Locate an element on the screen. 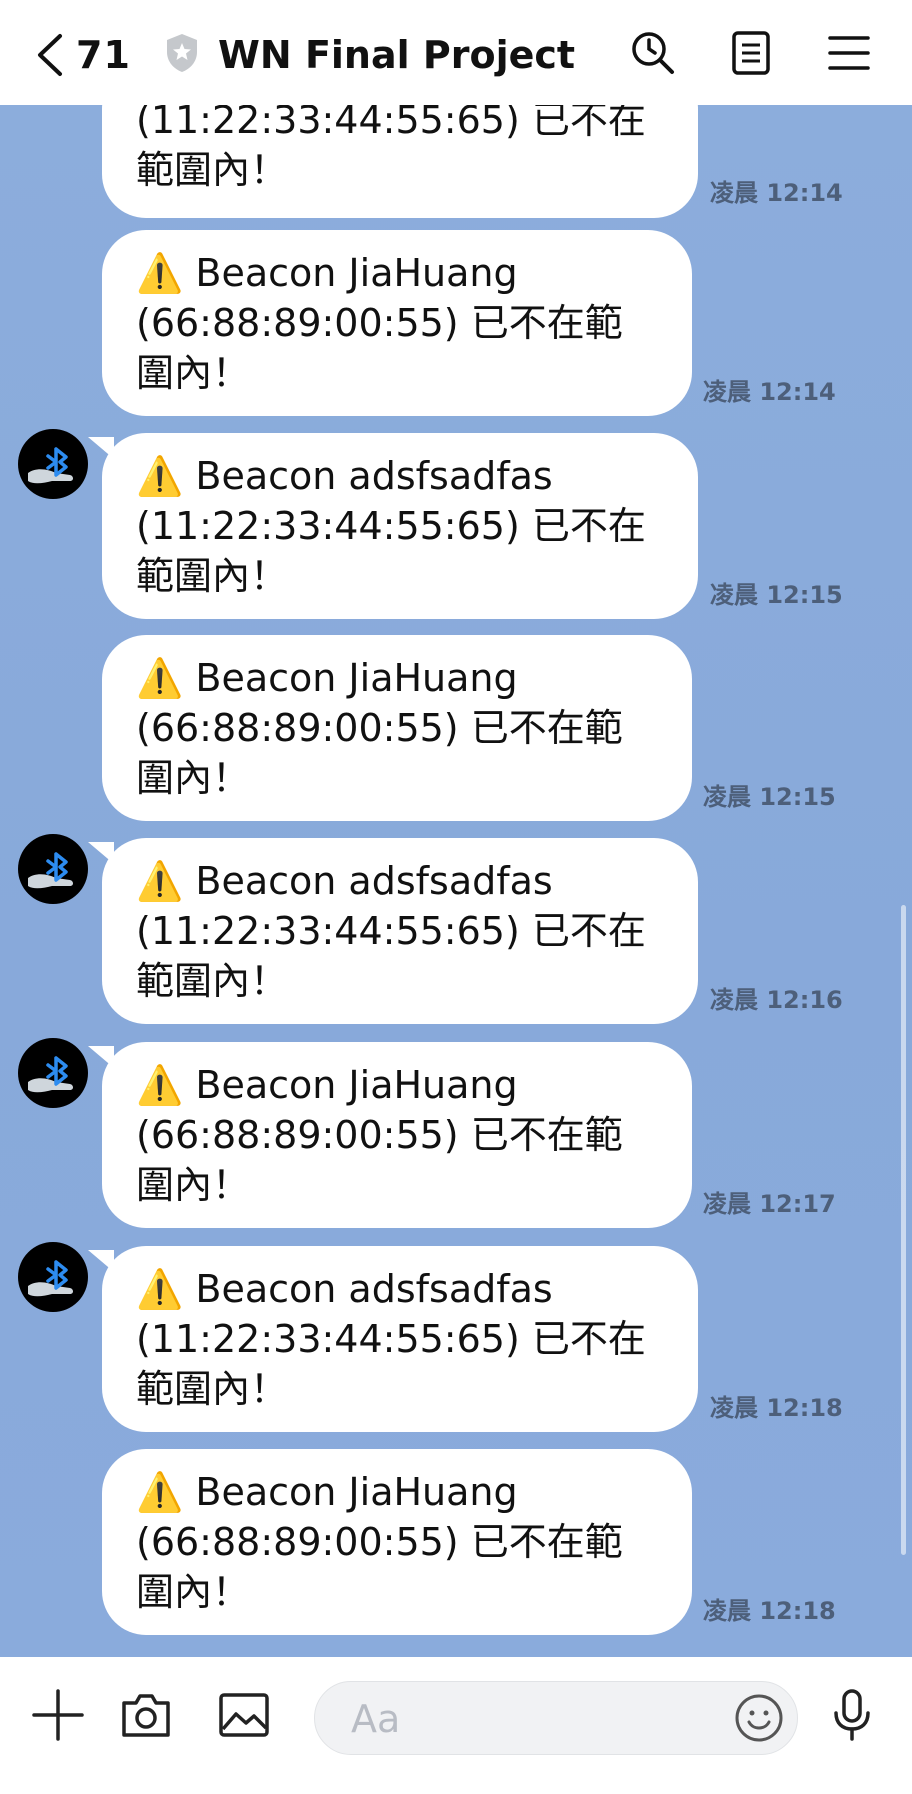 This screenshot has width=912, height=1794. image-icon is located at coordinates (244, 1715).